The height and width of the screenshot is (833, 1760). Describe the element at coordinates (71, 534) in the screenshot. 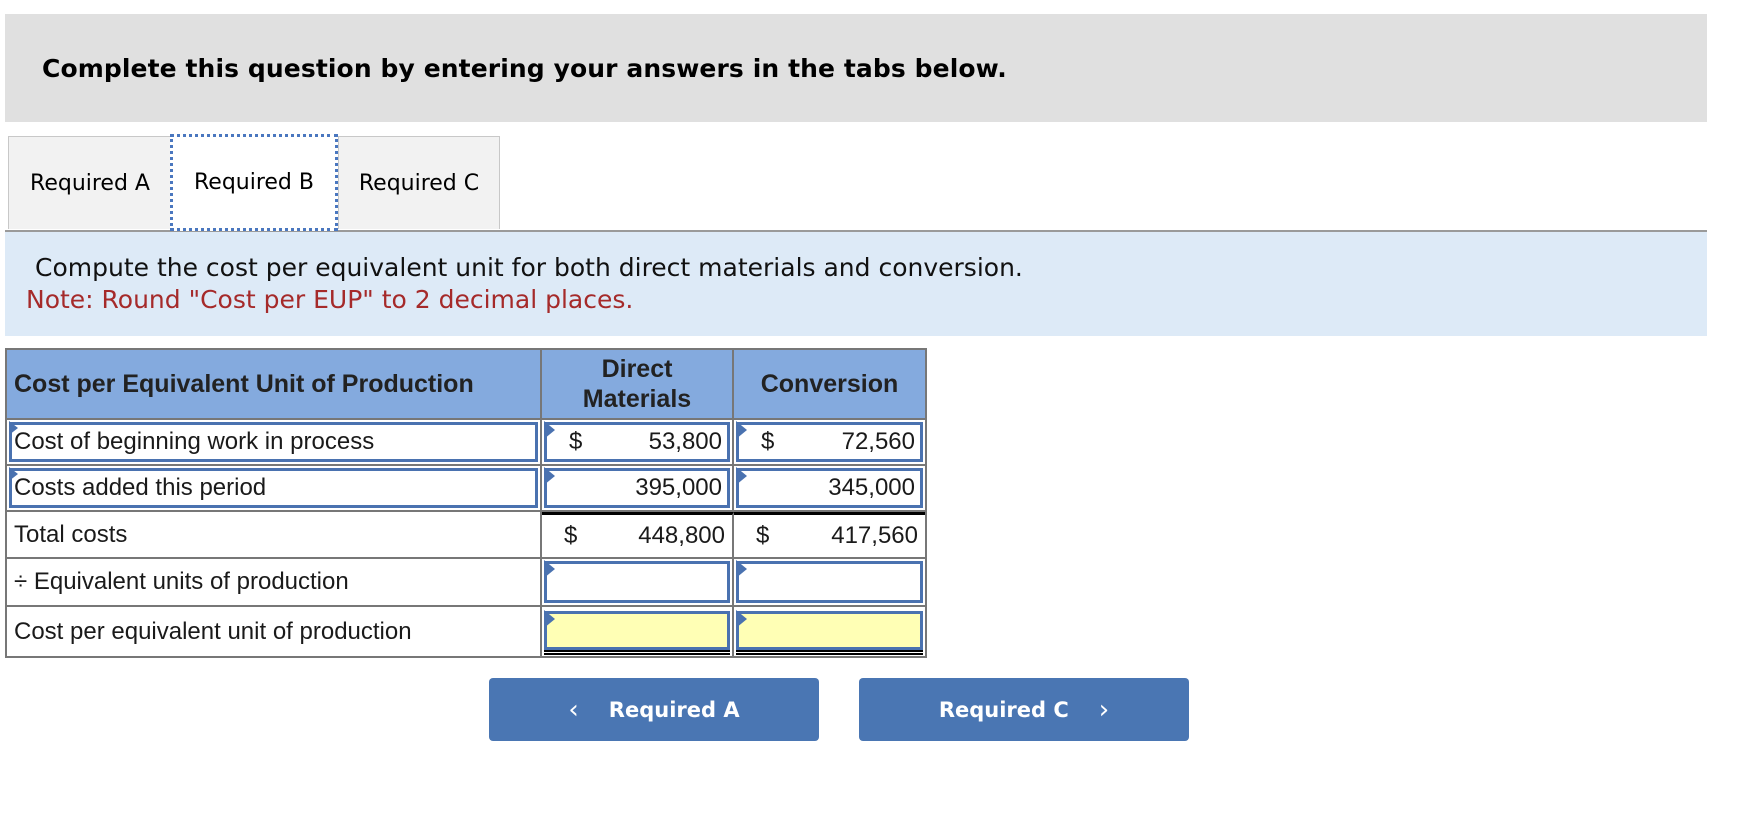

I see `row-label: Total costs` at that location.